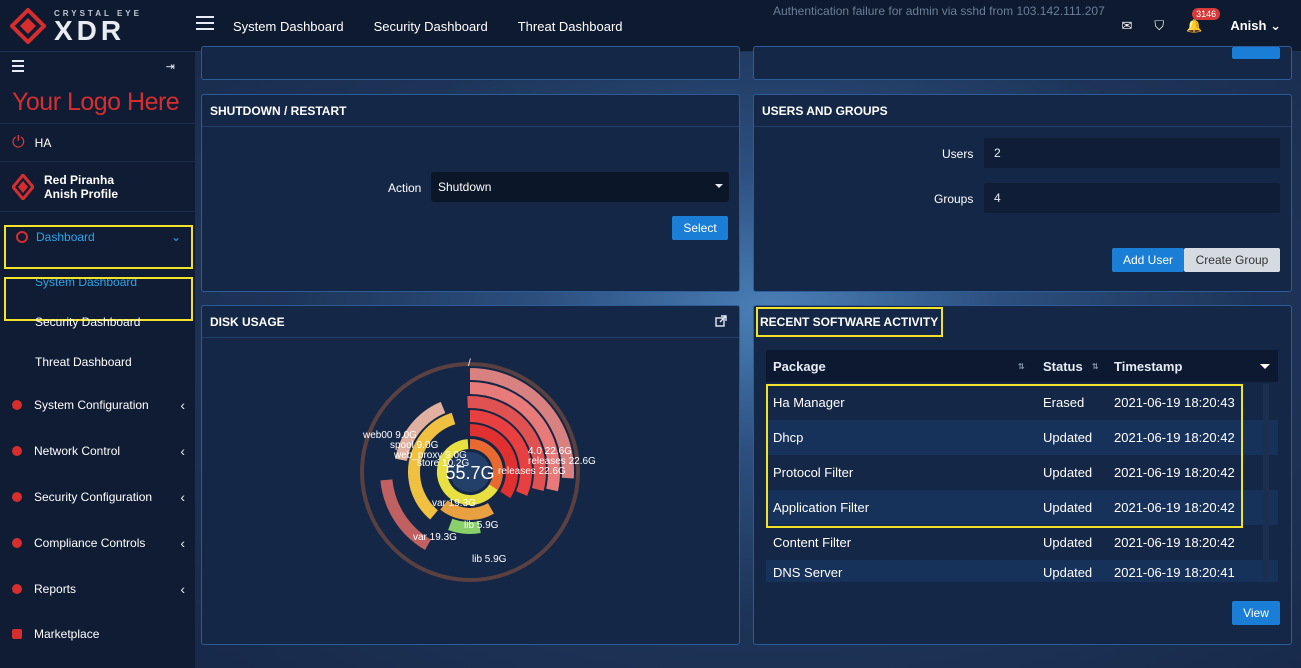 The height and width of the screenshot is (668, 1301). What do you see at coordinates (1132, 198) in the screenshot?
I see `groups-value-field: 4` at bounding box center [1132, 198].